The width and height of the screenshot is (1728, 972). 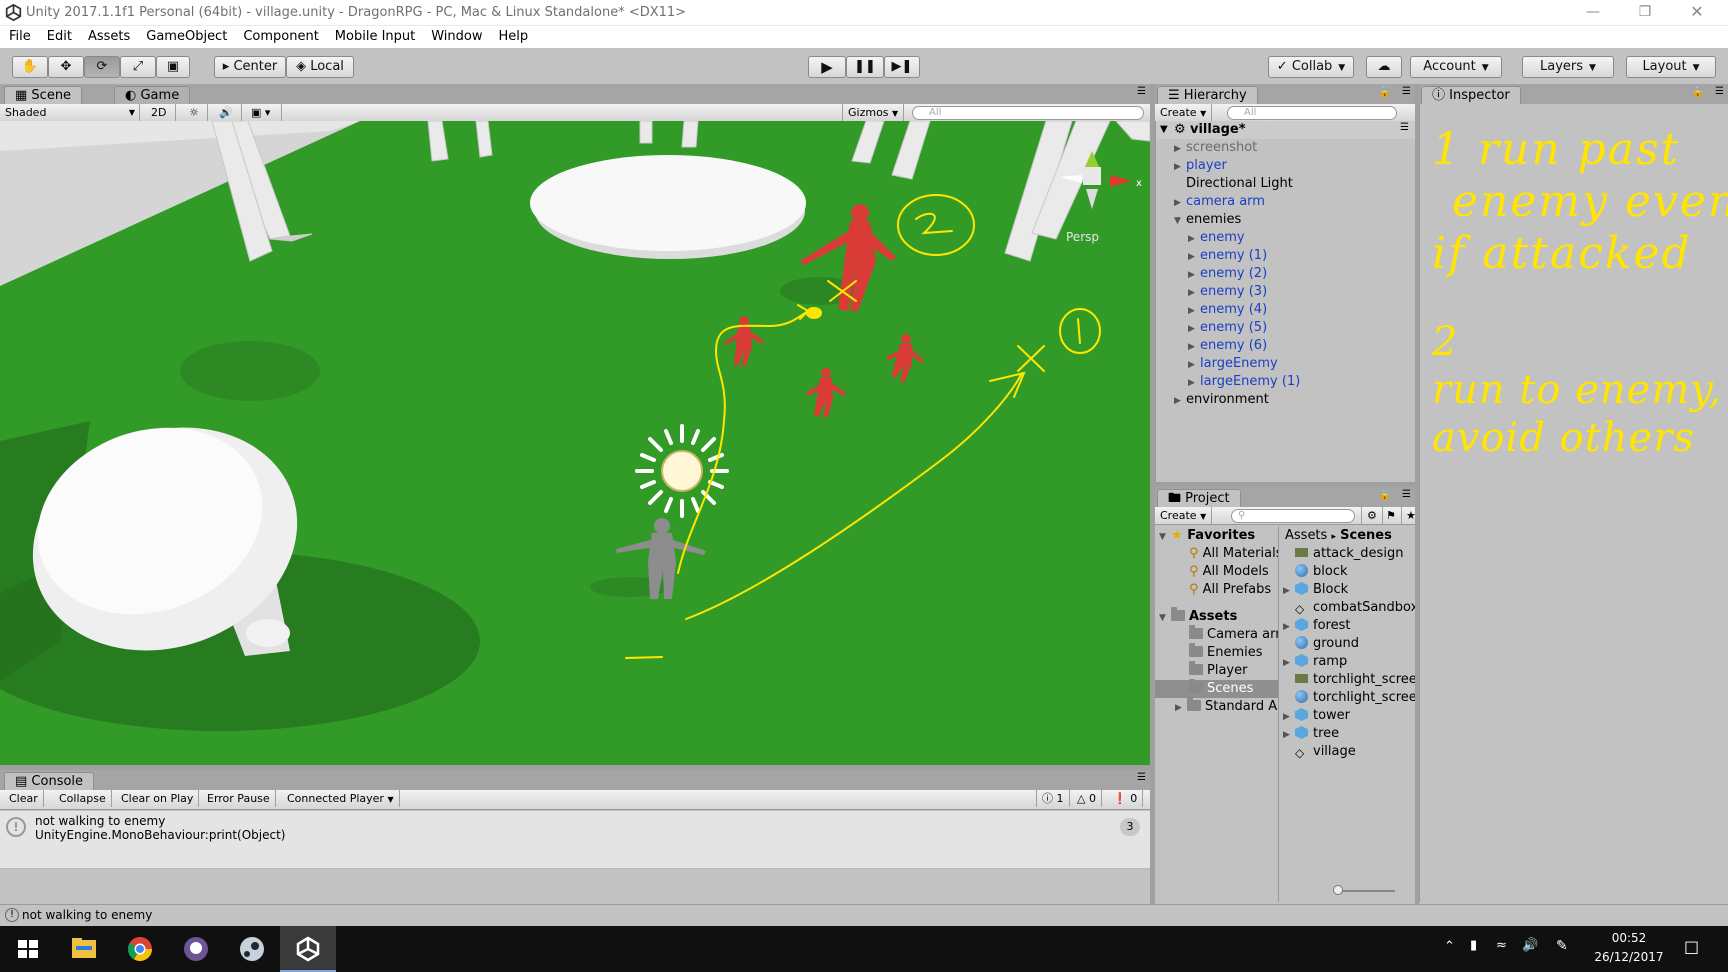 I want to click on hierarchy-item: Directional Light, so click(x=1233, y=184).